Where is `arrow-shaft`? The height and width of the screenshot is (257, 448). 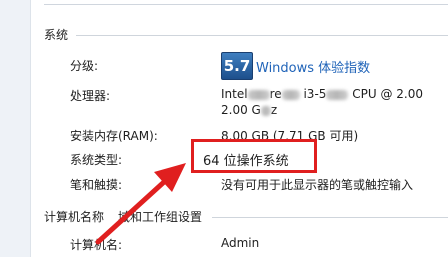
arrow-shaft is located at coordinates (131, 212).